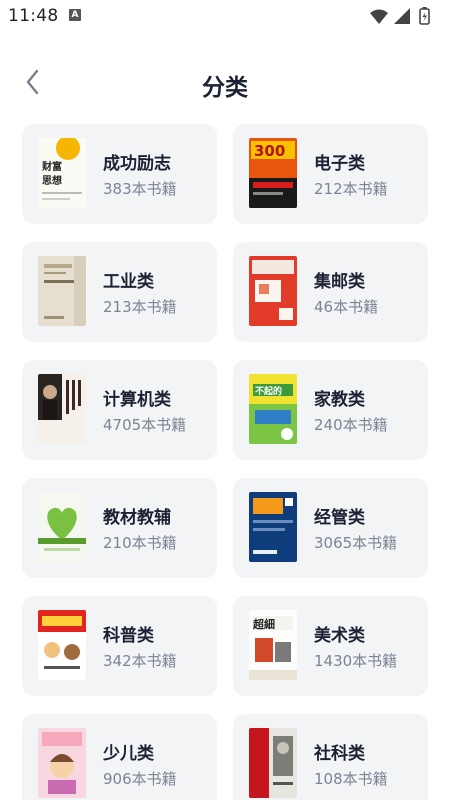  I want to click on category-card: 教材教辅 210本书籍, so click(119, 528).